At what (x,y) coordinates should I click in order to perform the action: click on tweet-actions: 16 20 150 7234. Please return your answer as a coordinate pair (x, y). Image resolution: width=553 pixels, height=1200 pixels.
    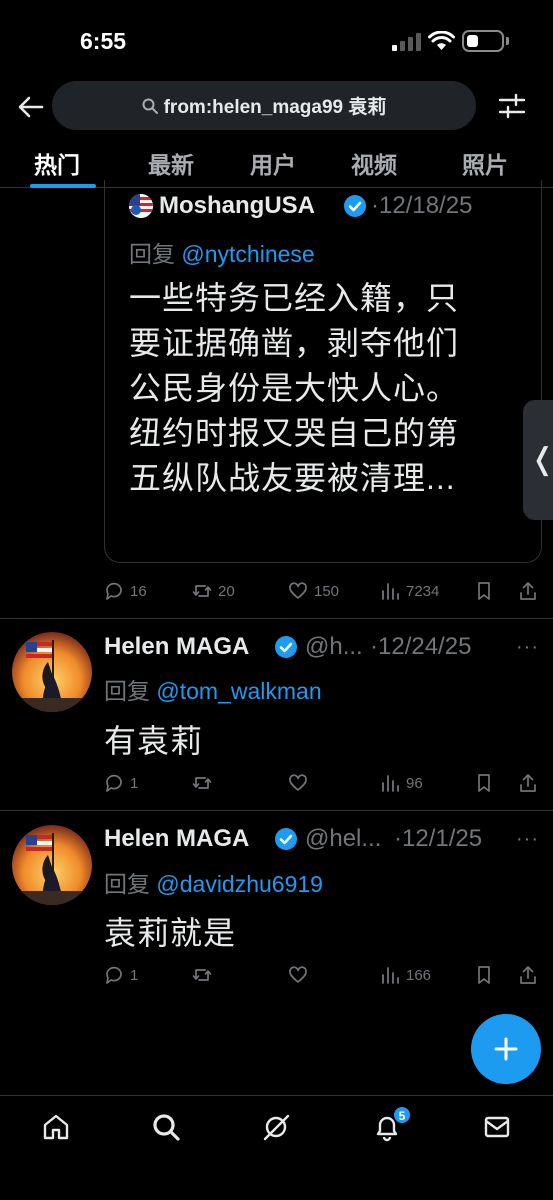
    Looking at the image, I should click on (324, 591).